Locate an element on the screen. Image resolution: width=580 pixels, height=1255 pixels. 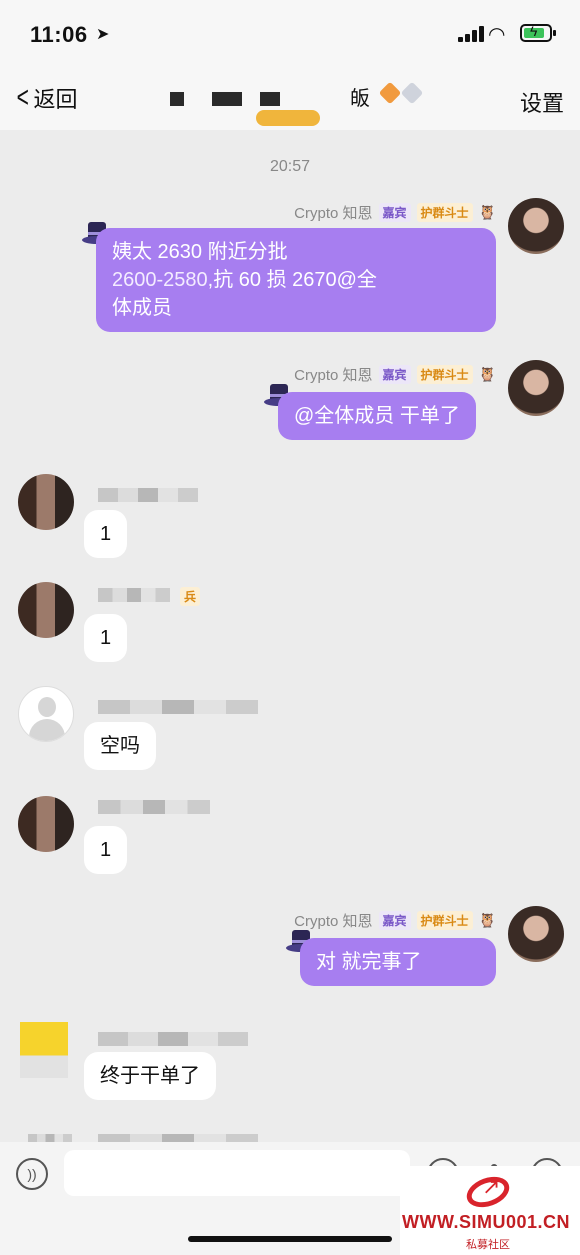
message-bubble: 空吗 is located at coordinates (120, 746).